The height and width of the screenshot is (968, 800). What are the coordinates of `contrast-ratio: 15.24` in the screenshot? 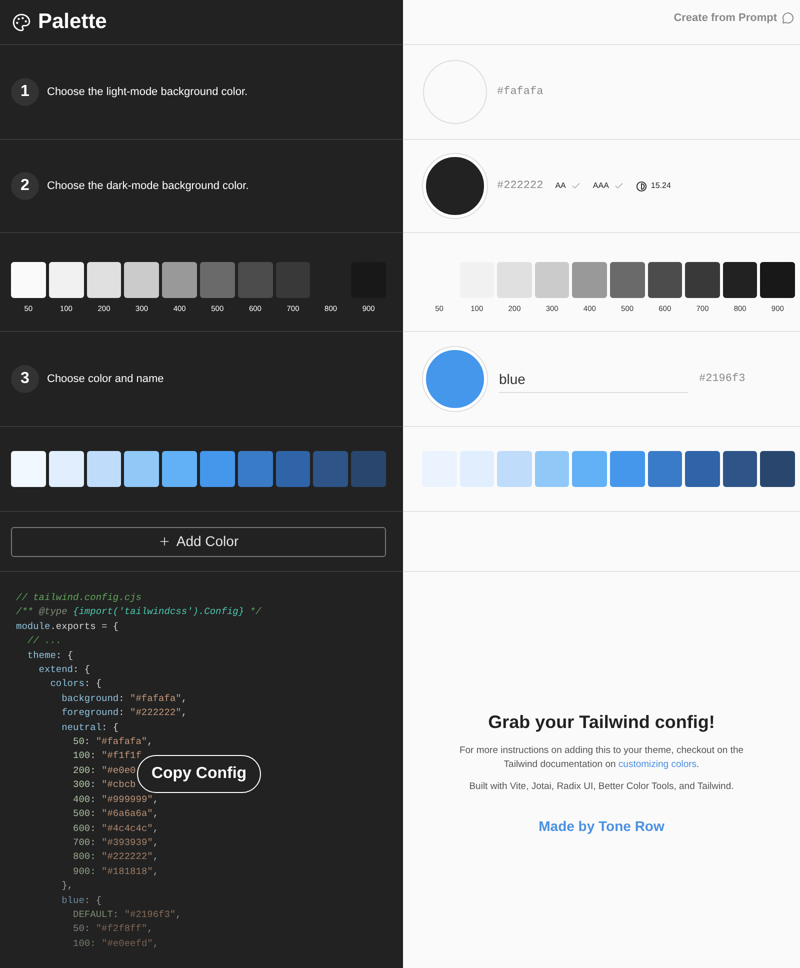 It's located at (660, 186).